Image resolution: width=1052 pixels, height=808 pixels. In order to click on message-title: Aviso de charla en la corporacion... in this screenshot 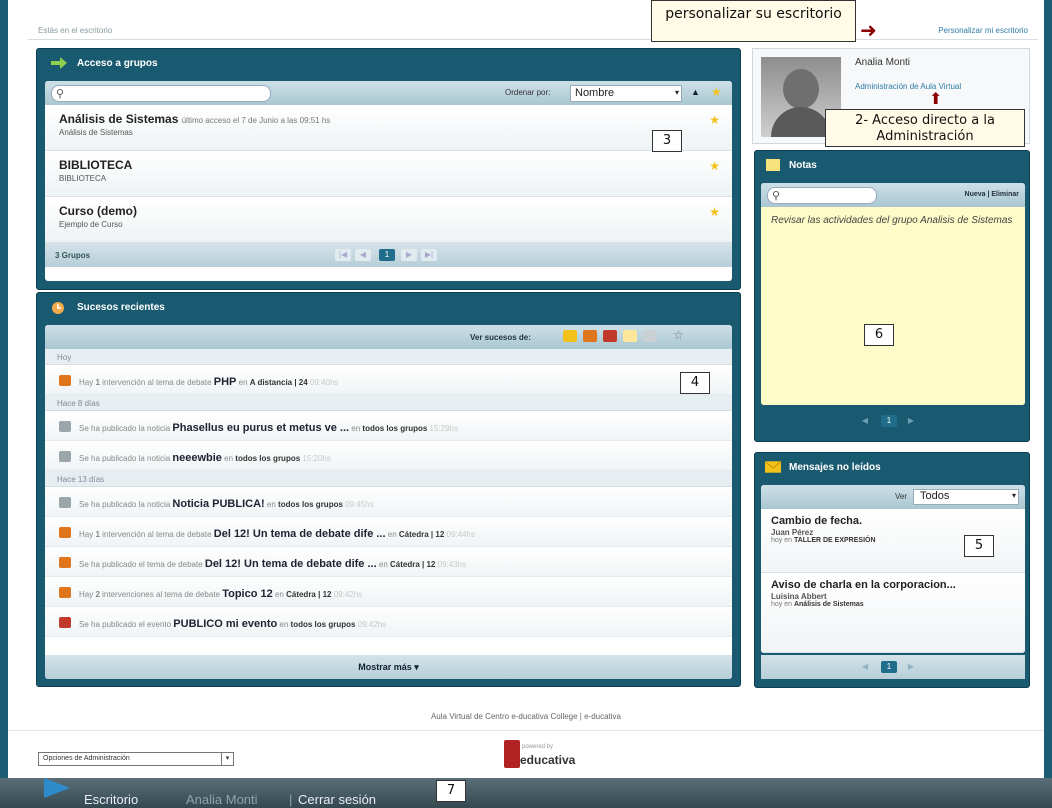, I will do `click(898, 585)`.